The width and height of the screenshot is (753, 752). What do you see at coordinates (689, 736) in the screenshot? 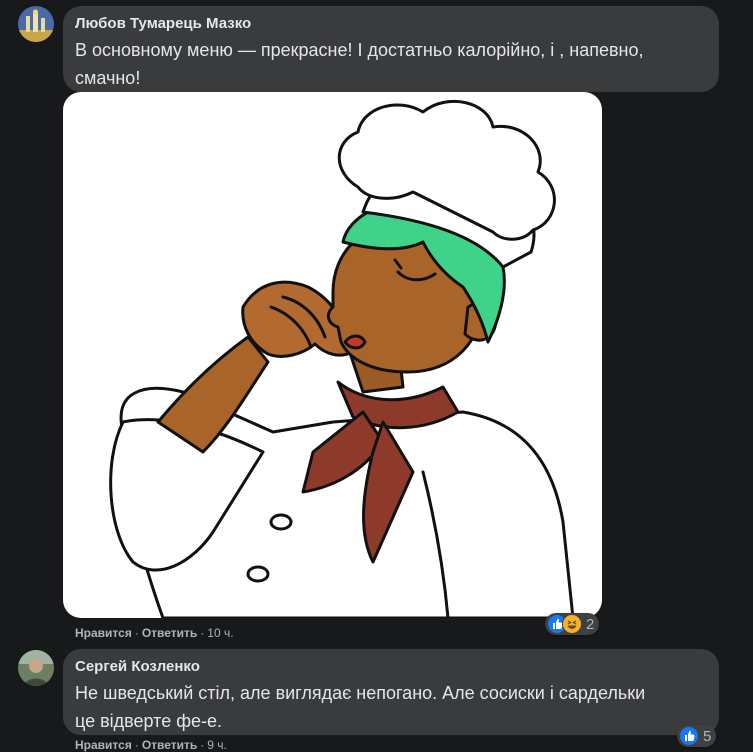
I see `like-icon` at bounding box center [689, 736].